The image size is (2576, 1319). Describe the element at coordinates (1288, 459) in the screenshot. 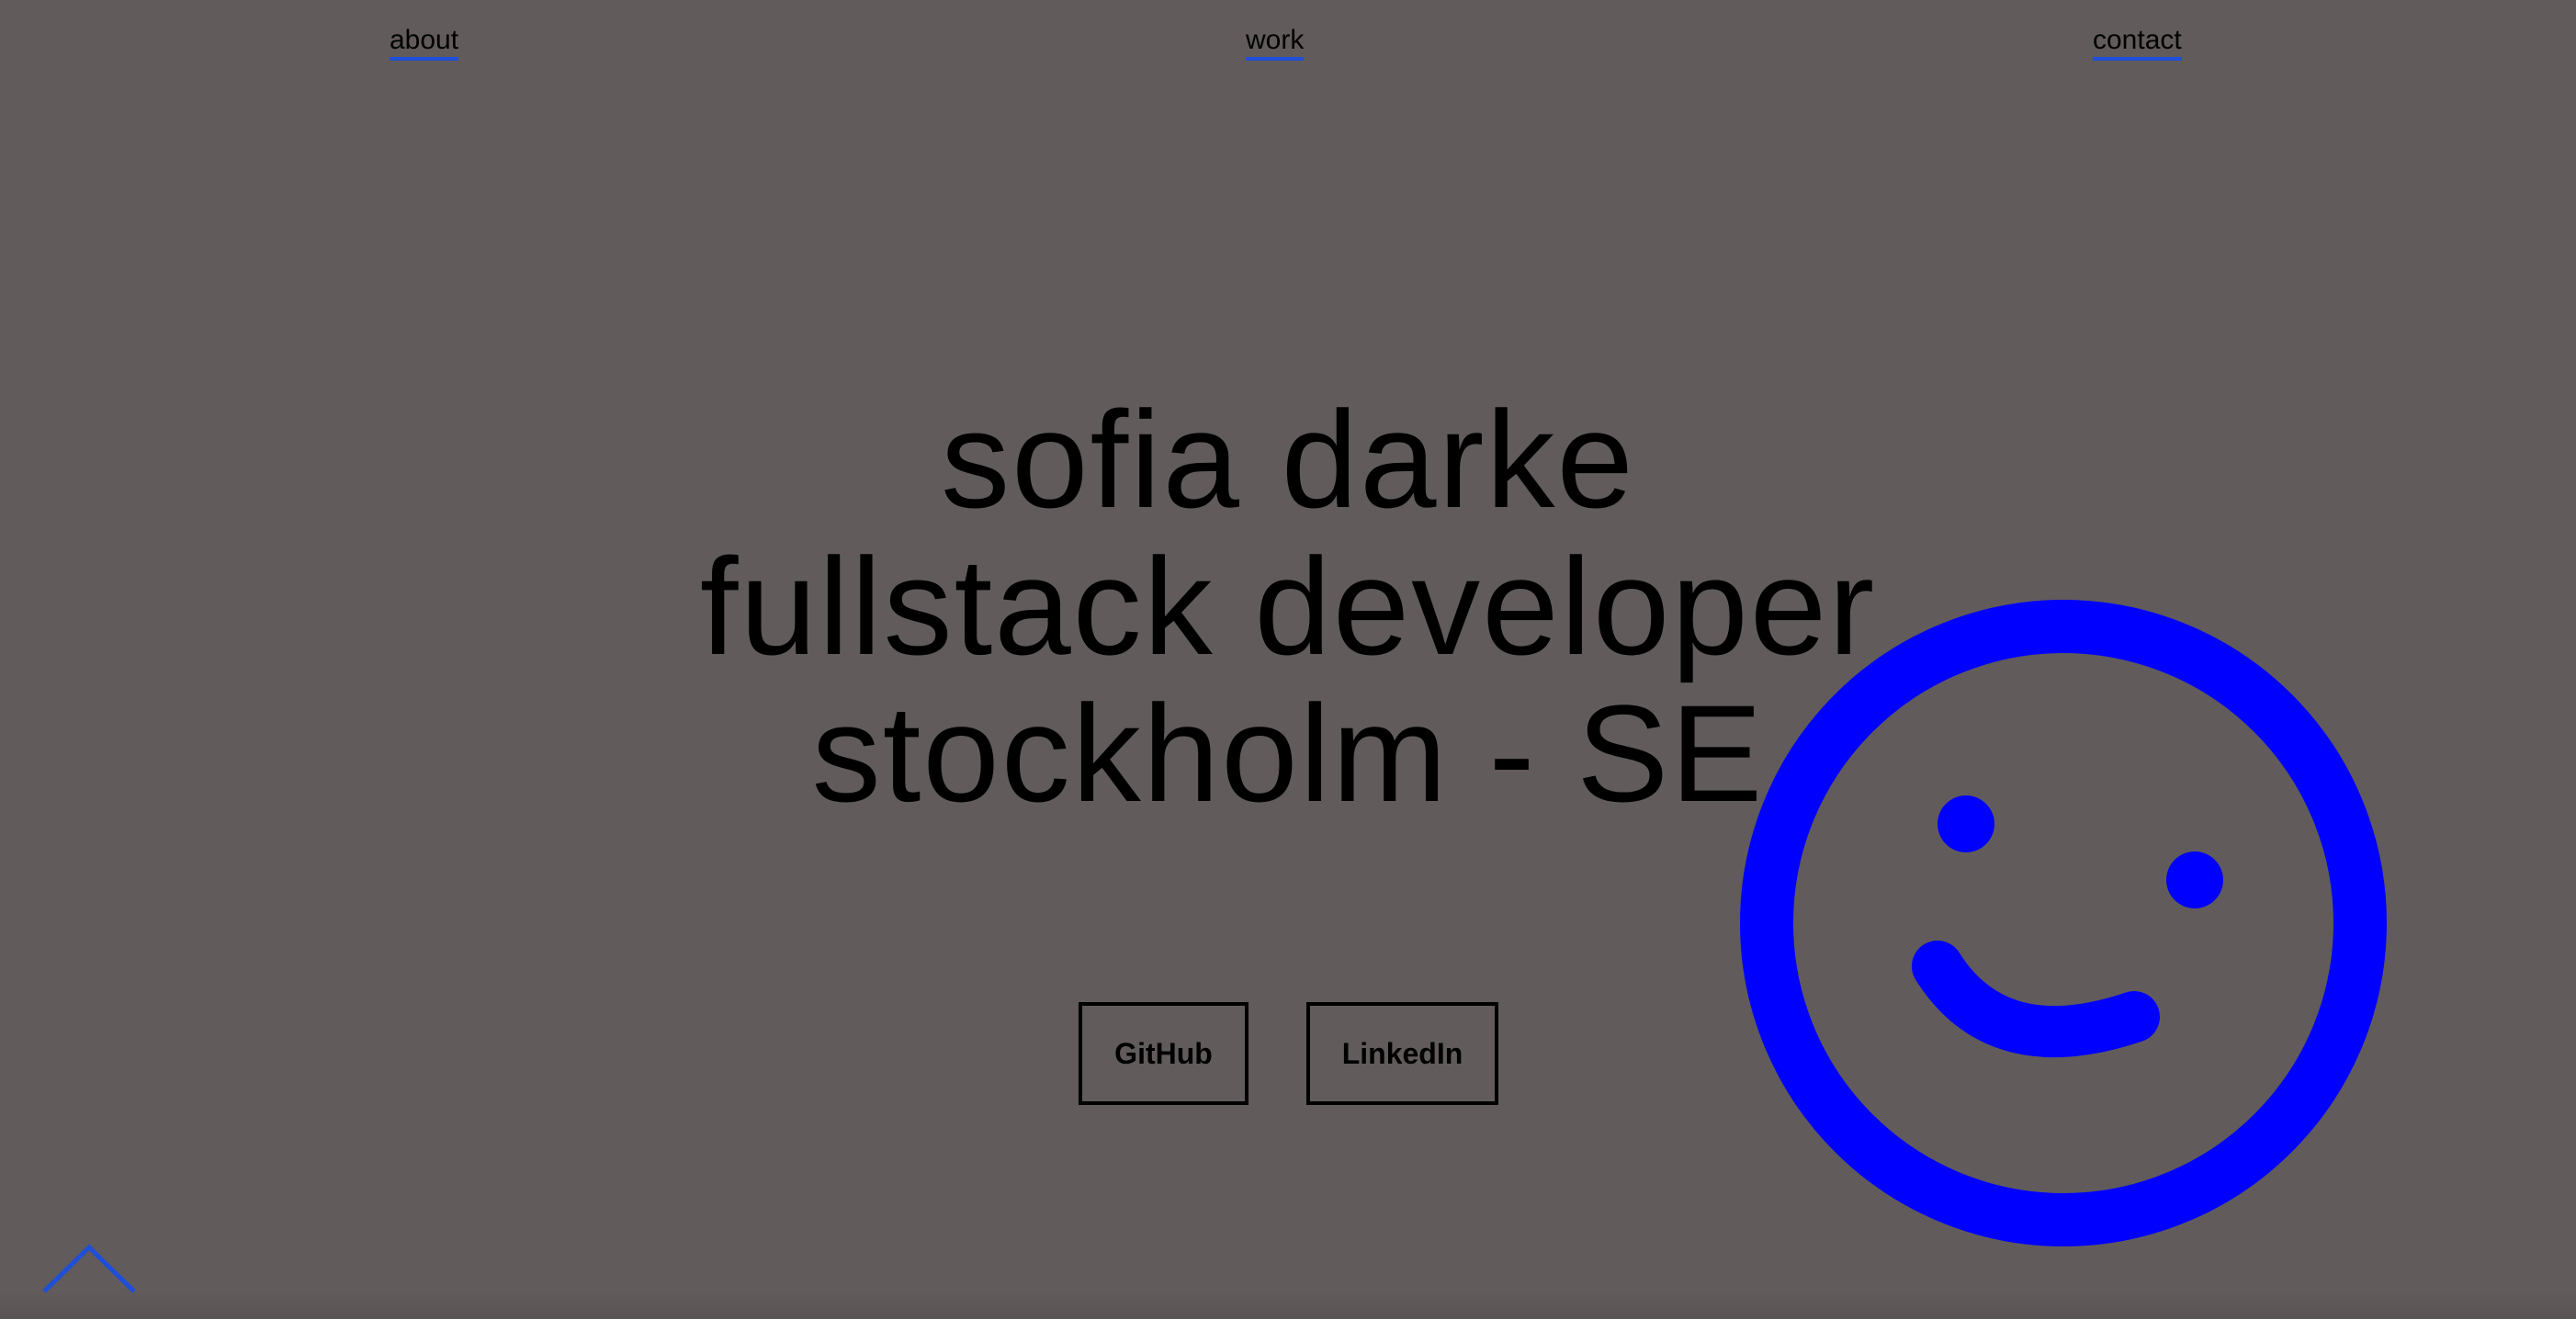

I see `hero-name: sofia darke` at that location.